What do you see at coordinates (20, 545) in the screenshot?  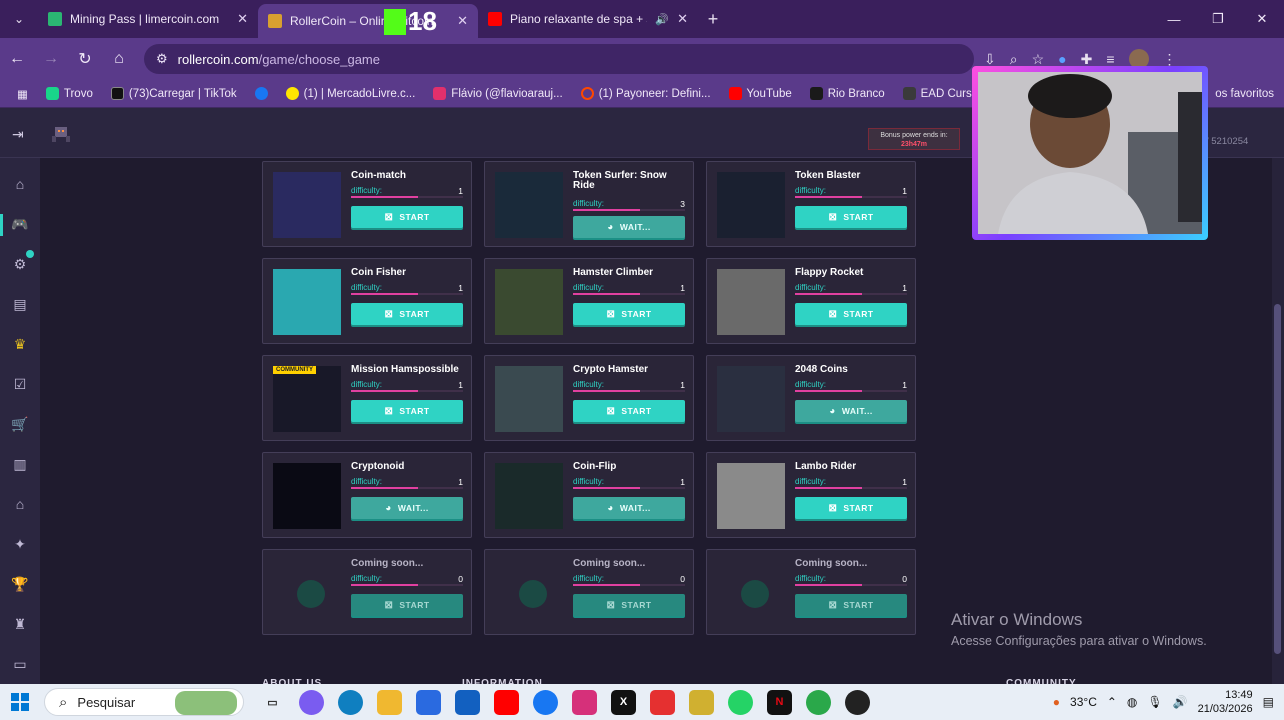 I see `sidebar-gift-icon: ✦` at bounding box center [20, 545].